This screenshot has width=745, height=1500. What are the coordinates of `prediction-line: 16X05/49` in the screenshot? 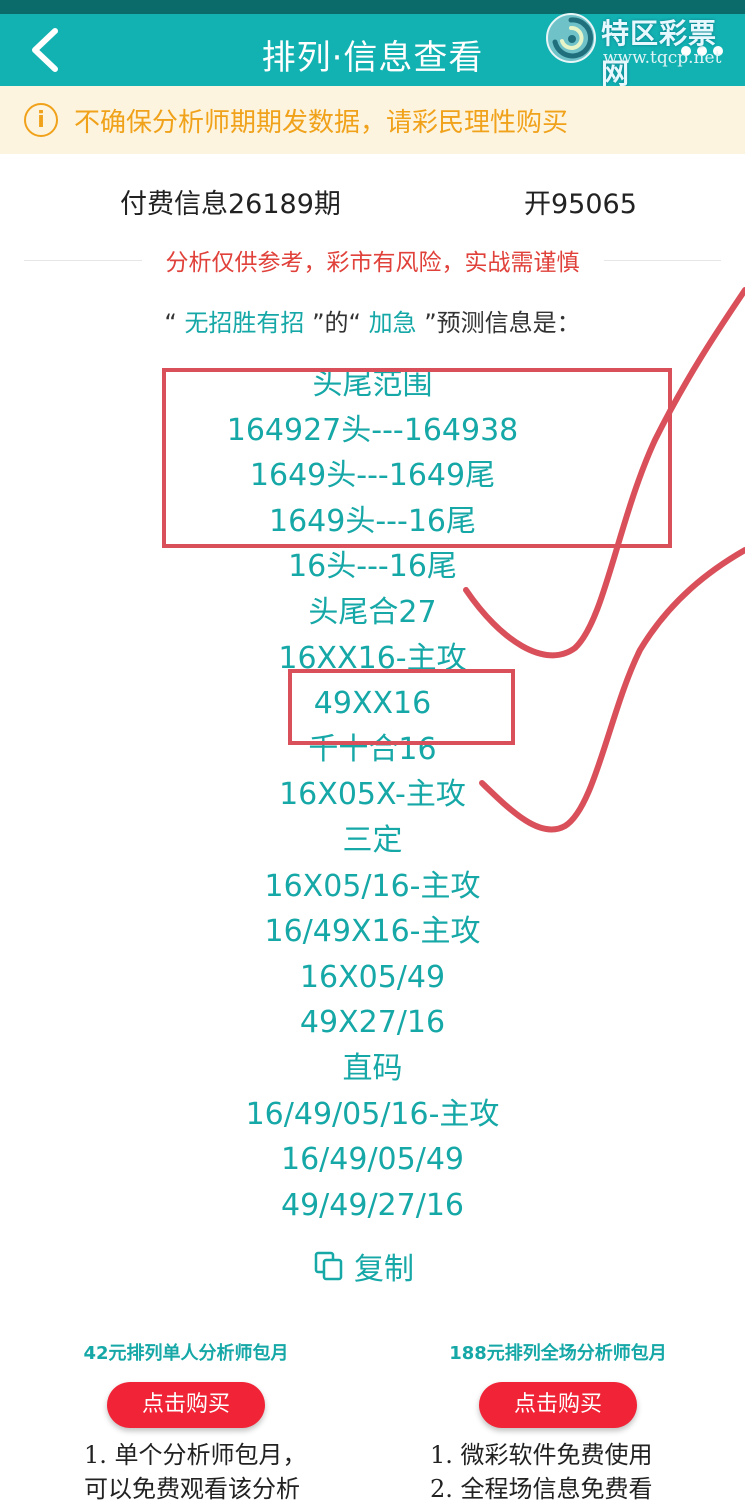 It's located at (372, 977).